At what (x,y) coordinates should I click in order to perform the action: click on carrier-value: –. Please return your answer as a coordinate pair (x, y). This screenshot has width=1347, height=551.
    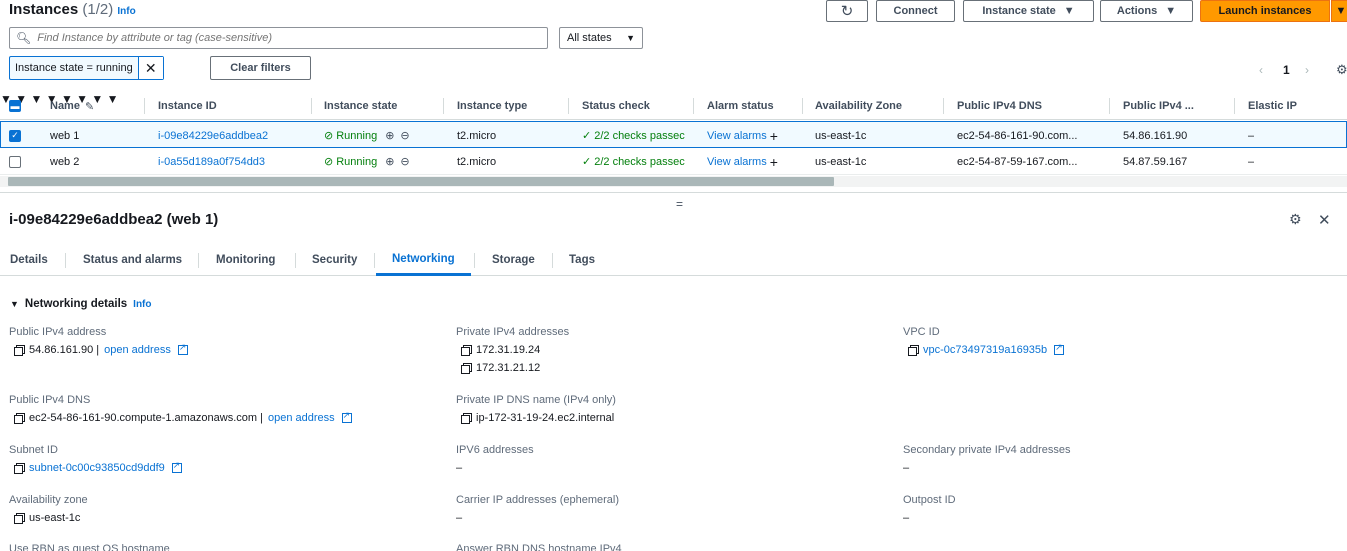
    Looking at the image, I should click on (459, 518).